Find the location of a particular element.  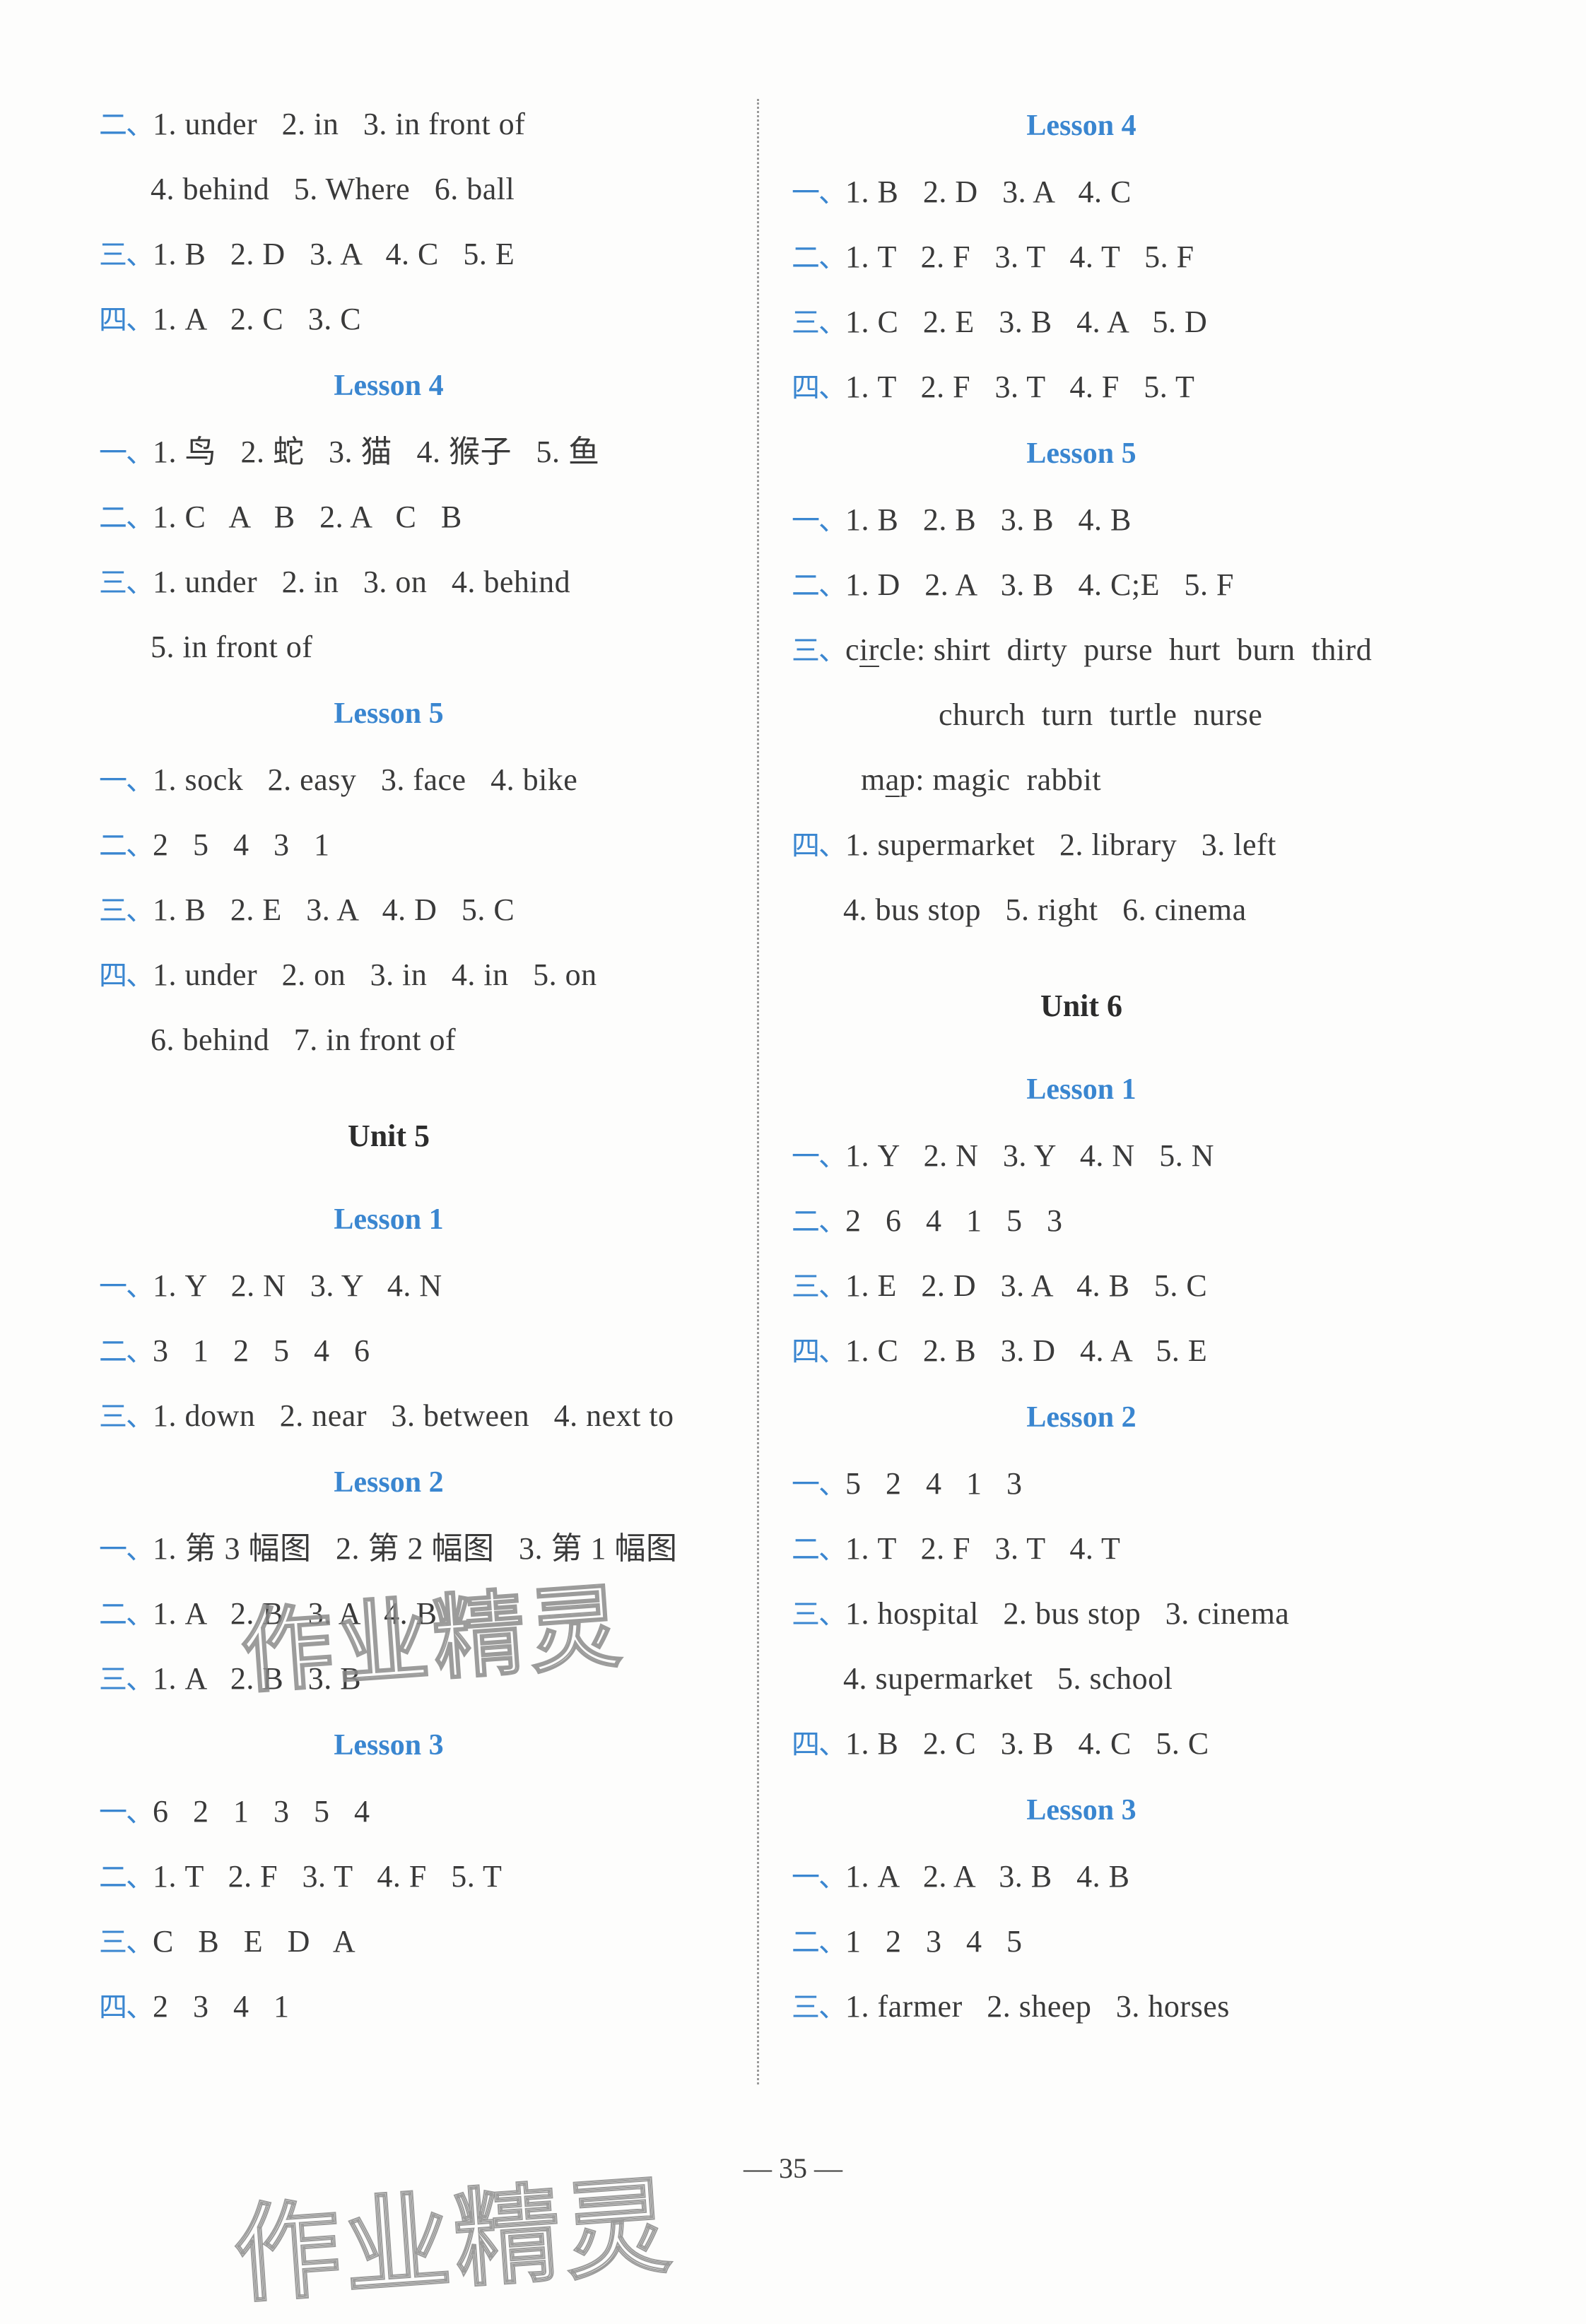

answer-line: 一、1. Y 2. N 3. Y 4. N is located at coordinates (417, 1286).